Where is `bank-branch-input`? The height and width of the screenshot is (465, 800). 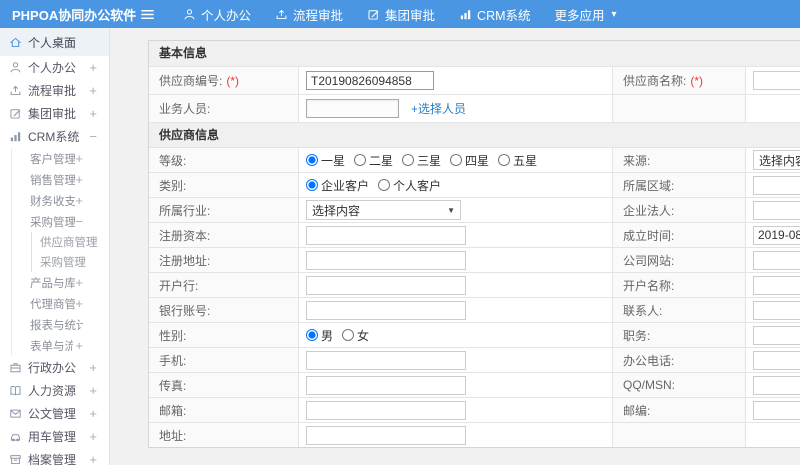
bank-branch-input is located at coordinates (386, 285).